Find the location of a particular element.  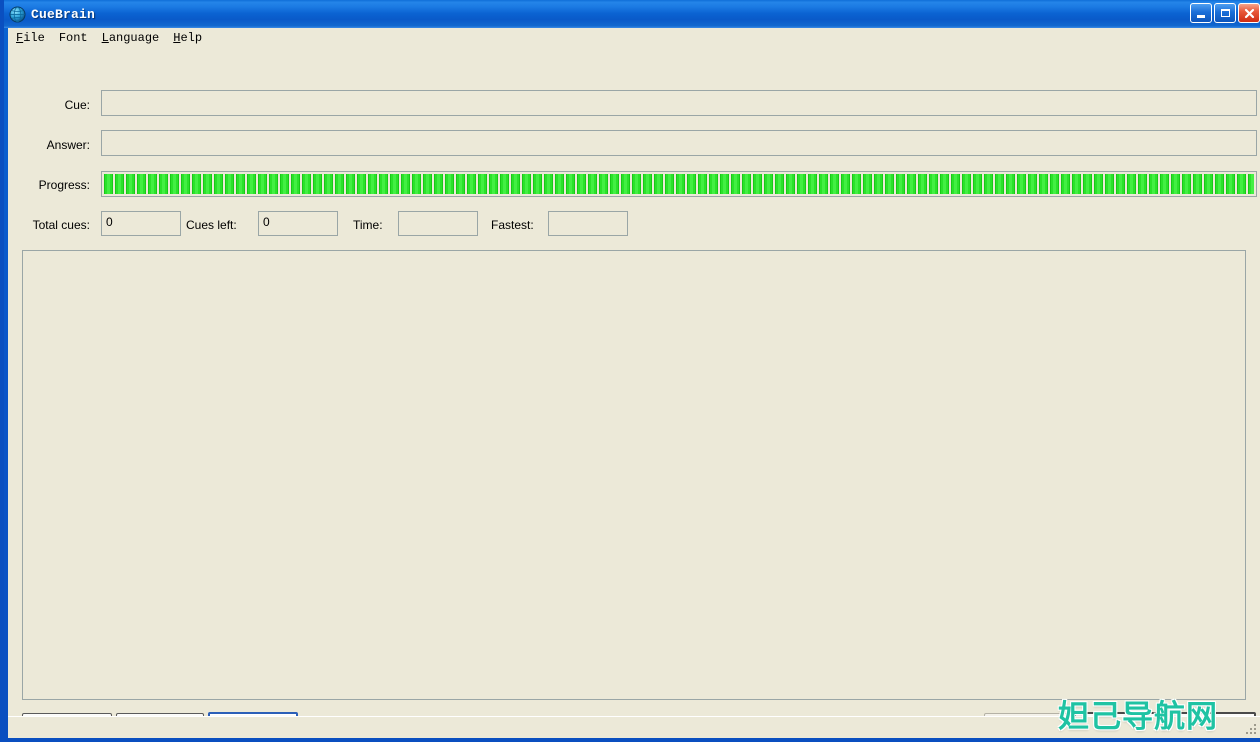

maximize-glyph is located at coordinates (1225, 13).